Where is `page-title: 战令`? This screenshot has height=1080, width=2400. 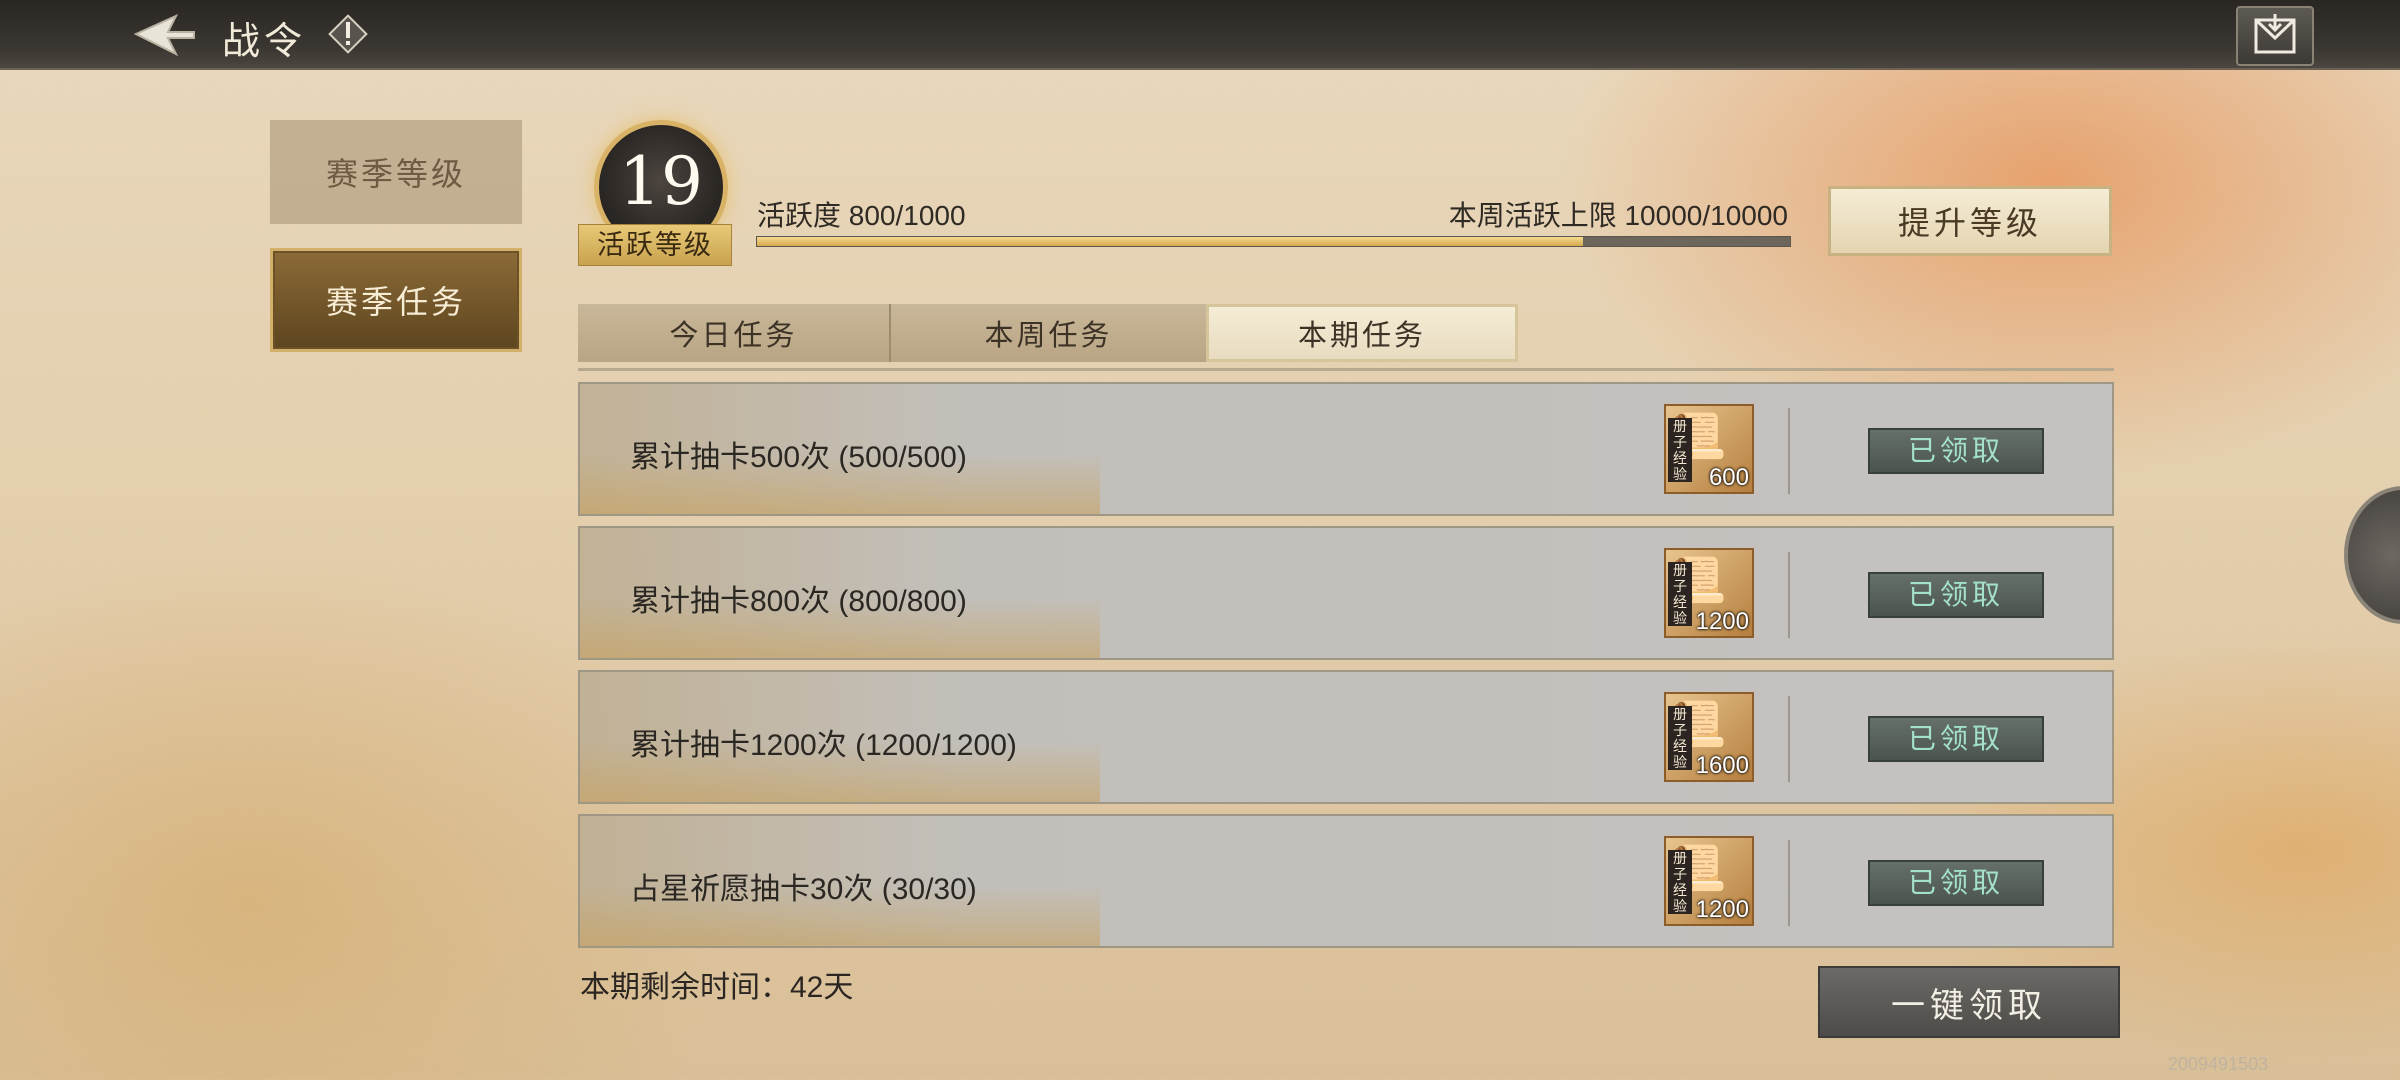
page-title: 战令 is located at coordinates (264, 42).